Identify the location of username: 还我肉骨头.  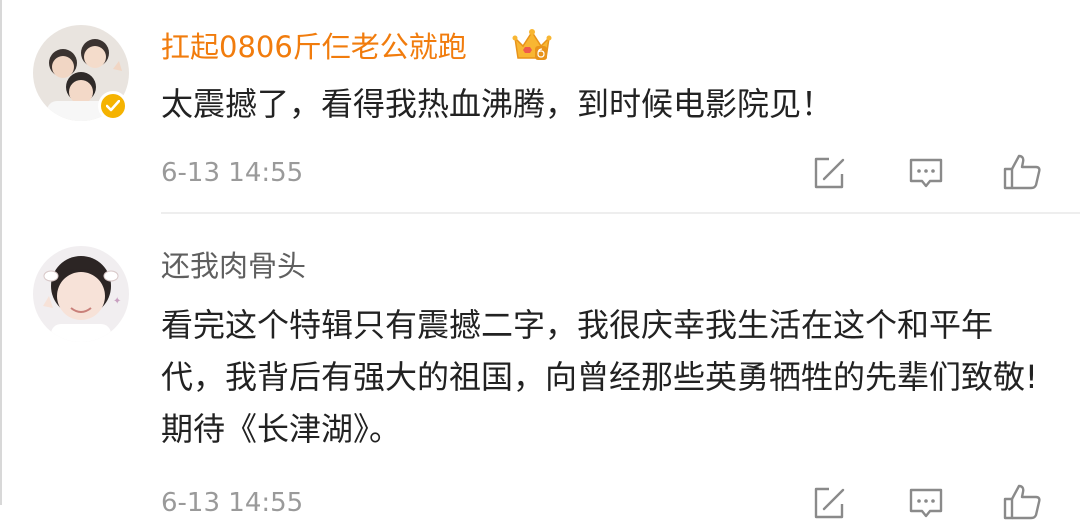
(233, 266).